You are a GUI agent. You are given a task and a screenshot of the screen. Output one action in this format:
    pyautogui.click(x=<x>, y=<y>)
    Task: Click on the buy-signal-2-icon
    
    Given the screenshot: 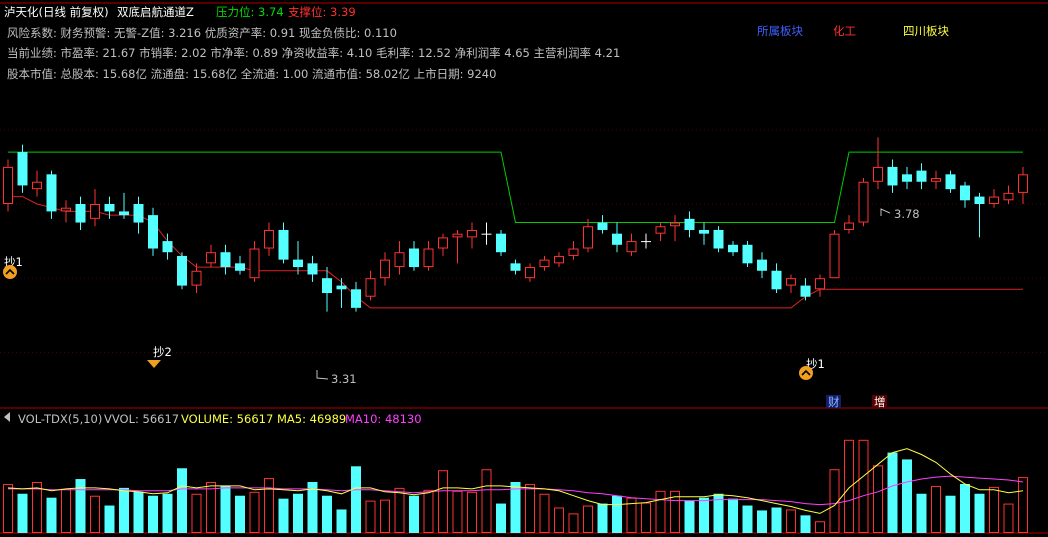 What is the action you would take?
    pyautogui.click(x=154, y=364)
    